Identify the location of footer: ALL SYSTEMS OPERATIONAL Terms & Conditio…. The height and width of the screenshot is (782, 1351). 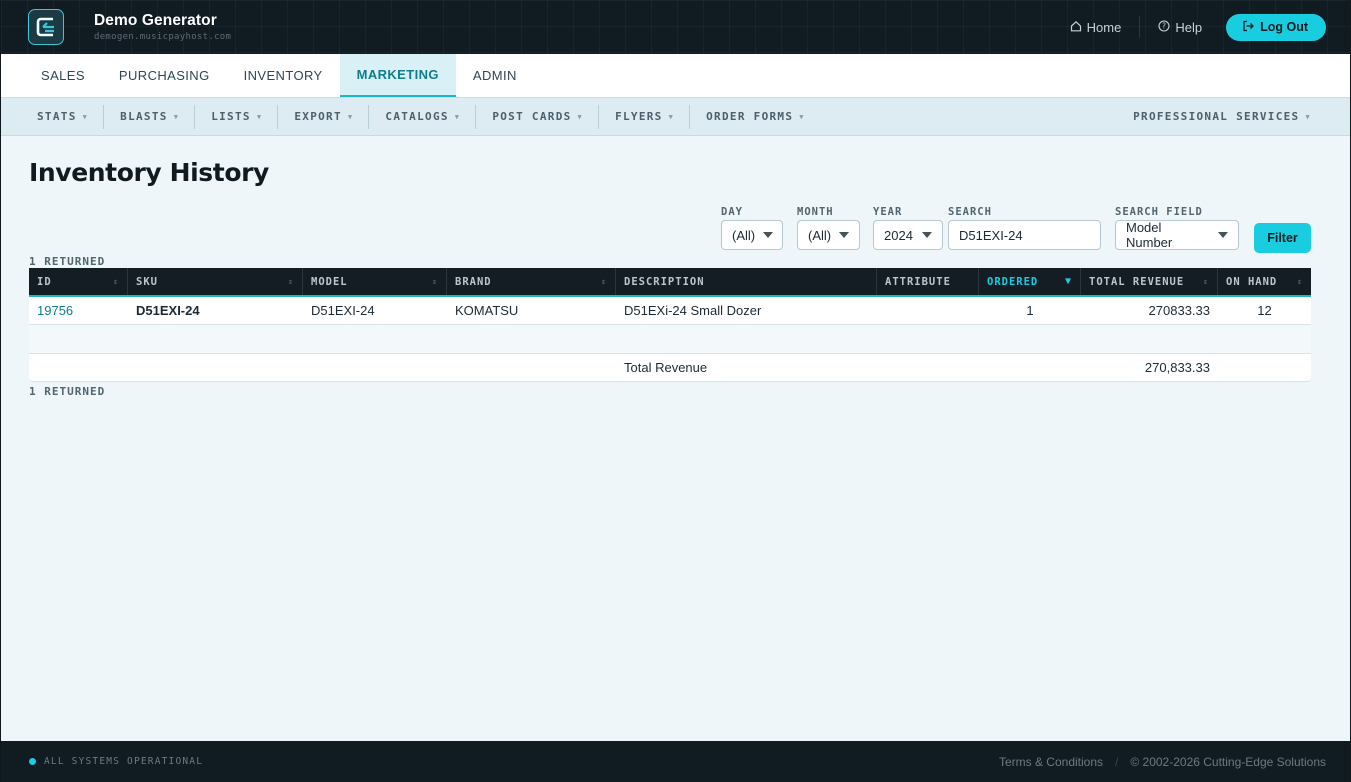
(675, 761).